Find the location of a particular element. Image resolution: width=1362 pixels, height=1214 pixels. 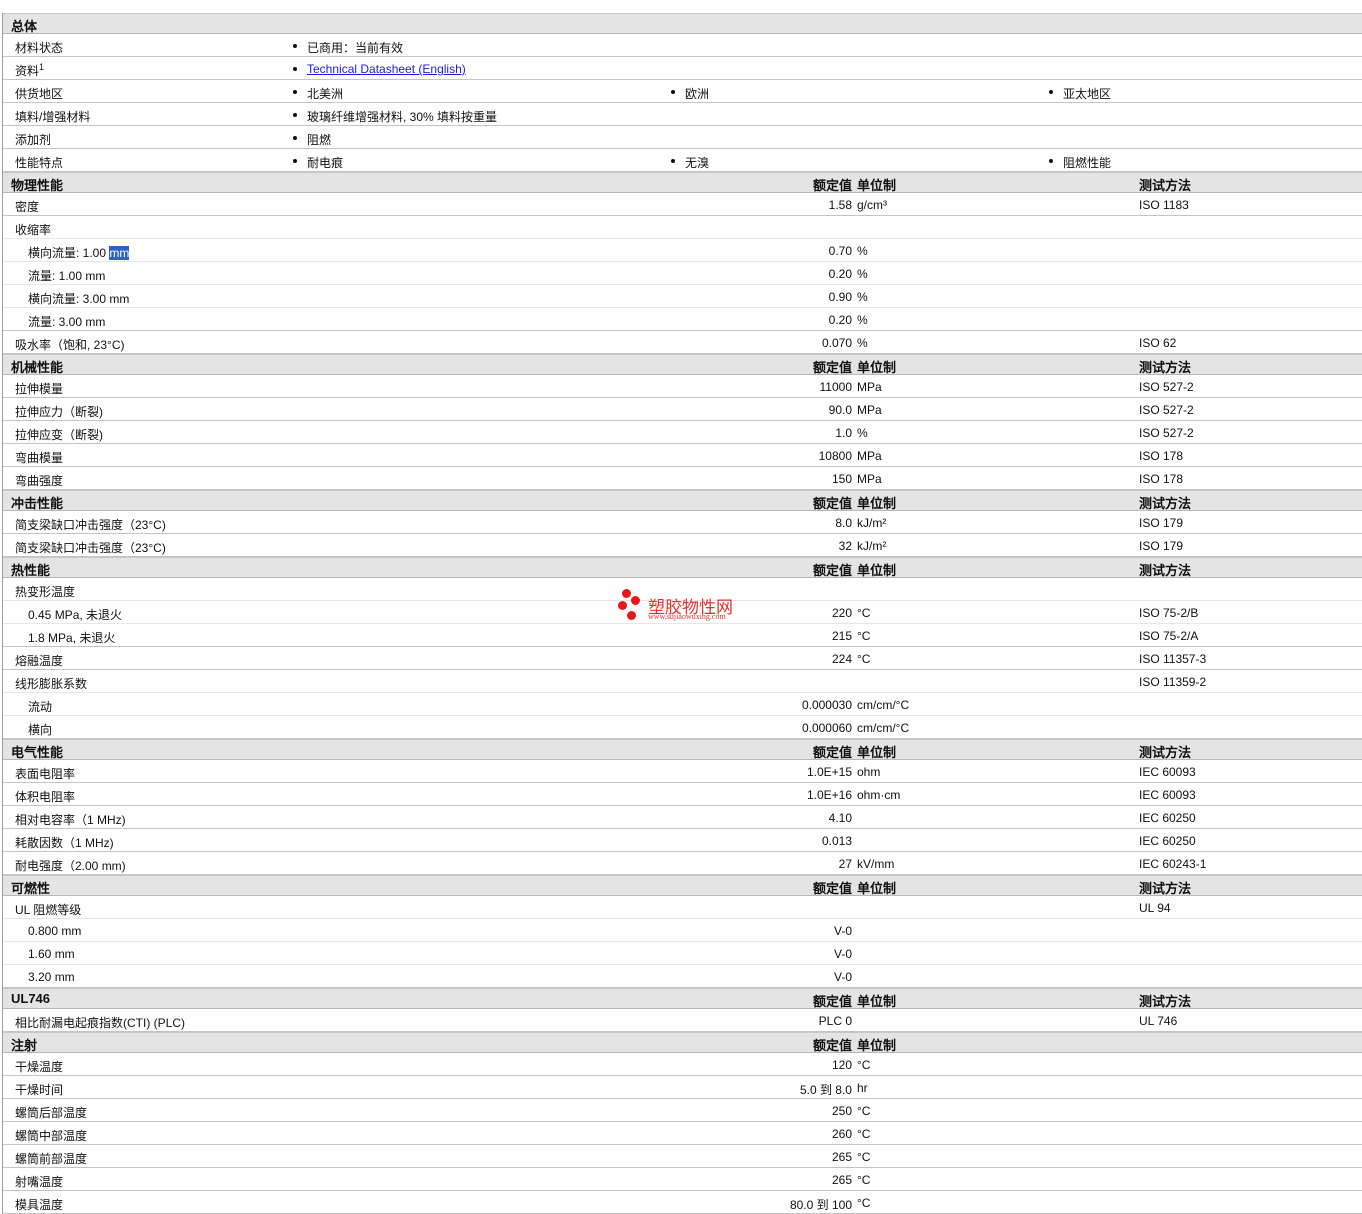

property-row: 拉伸应力（断裂) 90.0 MPa ISO 527-2 is located at coordinates (682, 409).